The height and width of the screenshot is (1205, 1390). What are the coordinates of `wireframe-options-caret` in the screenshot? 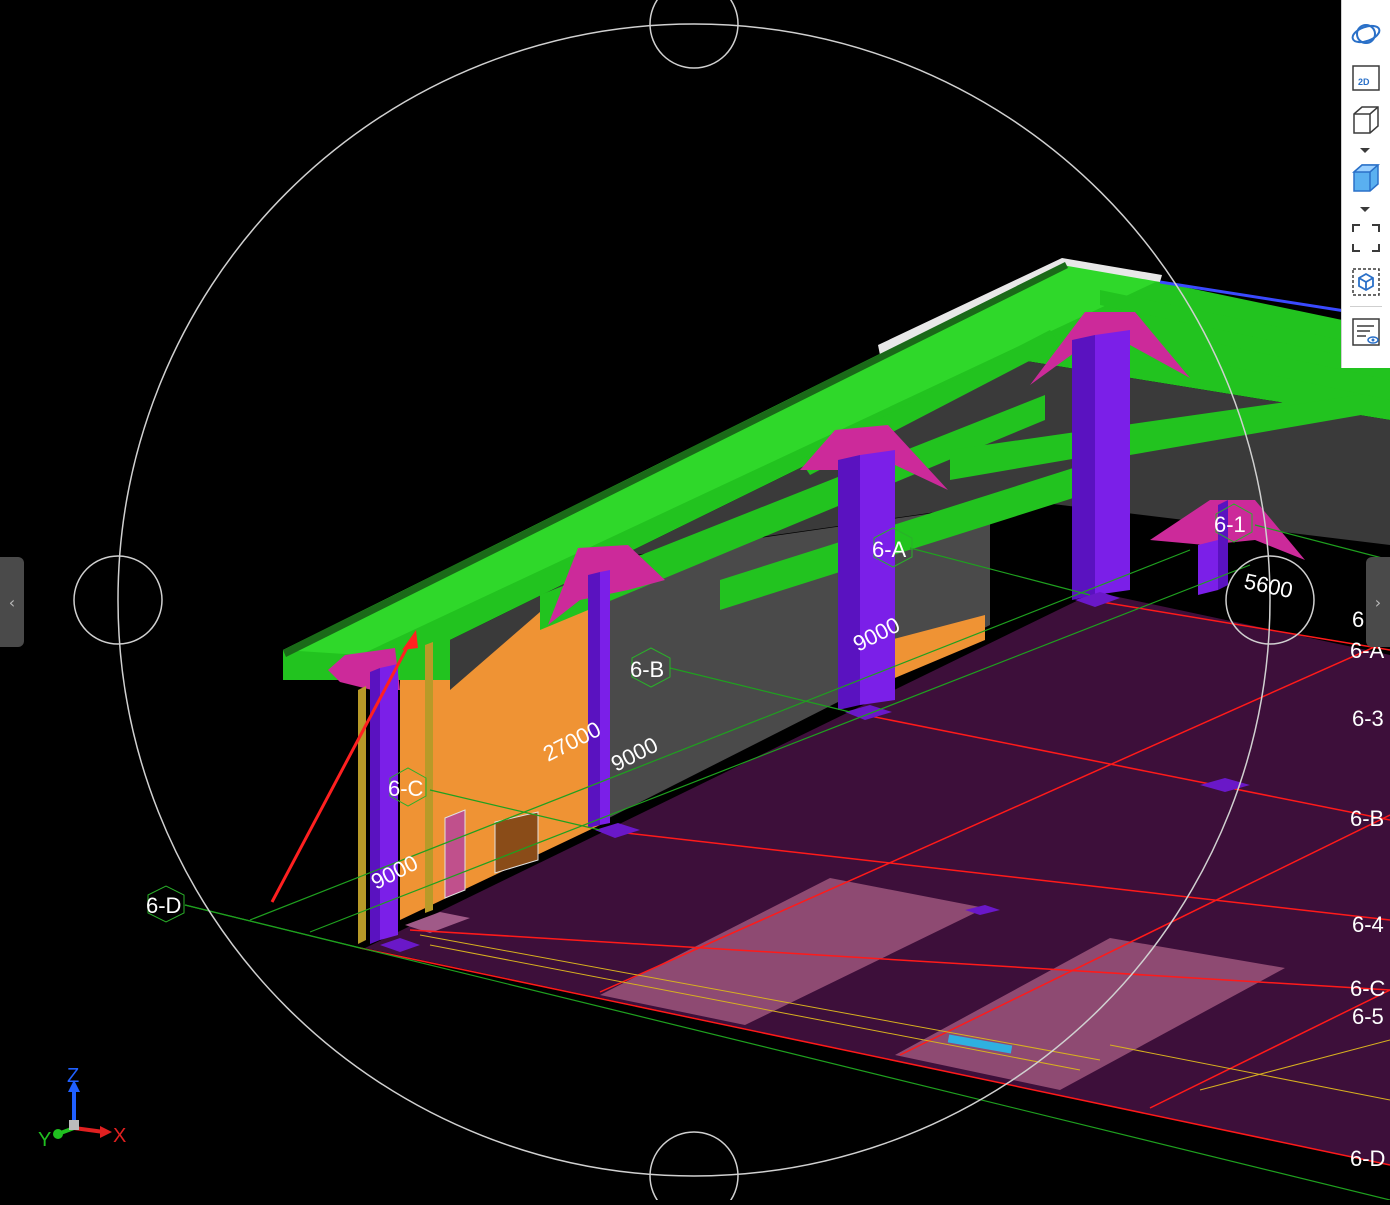 It's located at (1365, 150).